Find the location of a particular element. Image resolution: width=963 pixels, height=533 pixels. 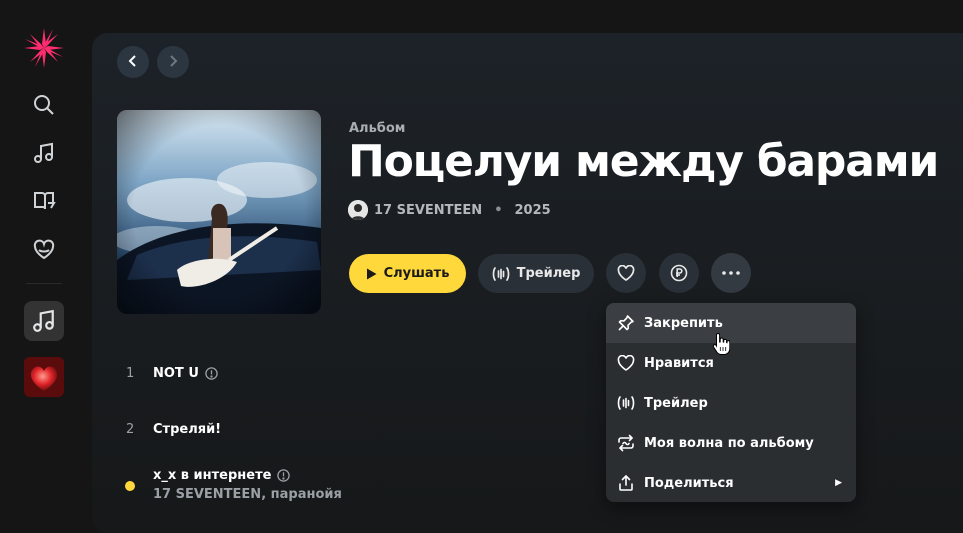

sidebar-divider is located at coordinates (44, 283).